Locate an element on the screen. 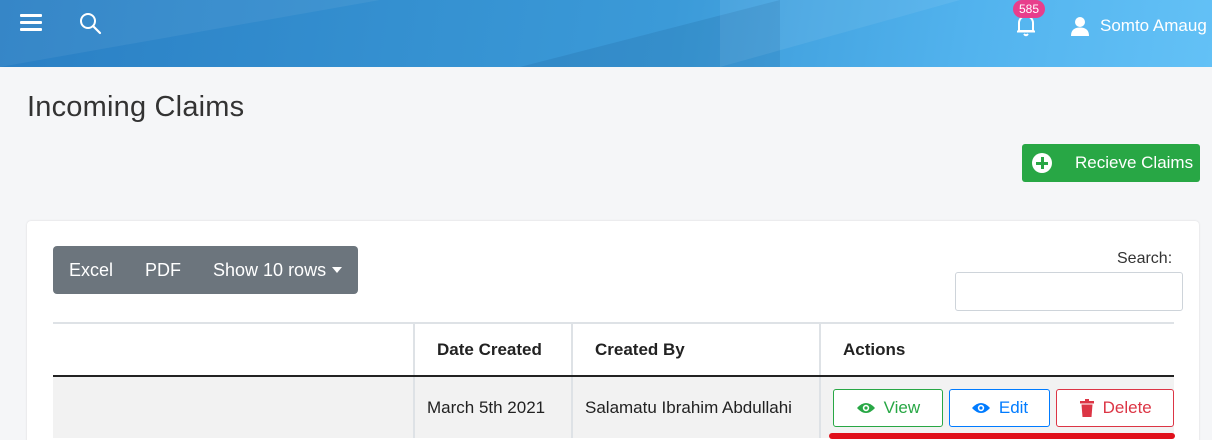 The height and width of the screenshot is (440, 1212). show-rows-label: Show 10 rows is located at coordinates (270, 270).